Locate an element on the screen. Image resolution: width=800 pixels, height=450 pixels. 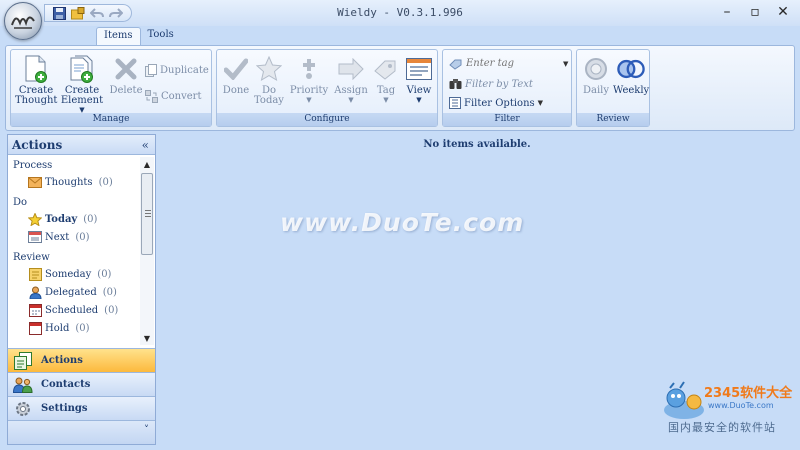
nav-button-settings: Settings is located at coordinates (81, 408).